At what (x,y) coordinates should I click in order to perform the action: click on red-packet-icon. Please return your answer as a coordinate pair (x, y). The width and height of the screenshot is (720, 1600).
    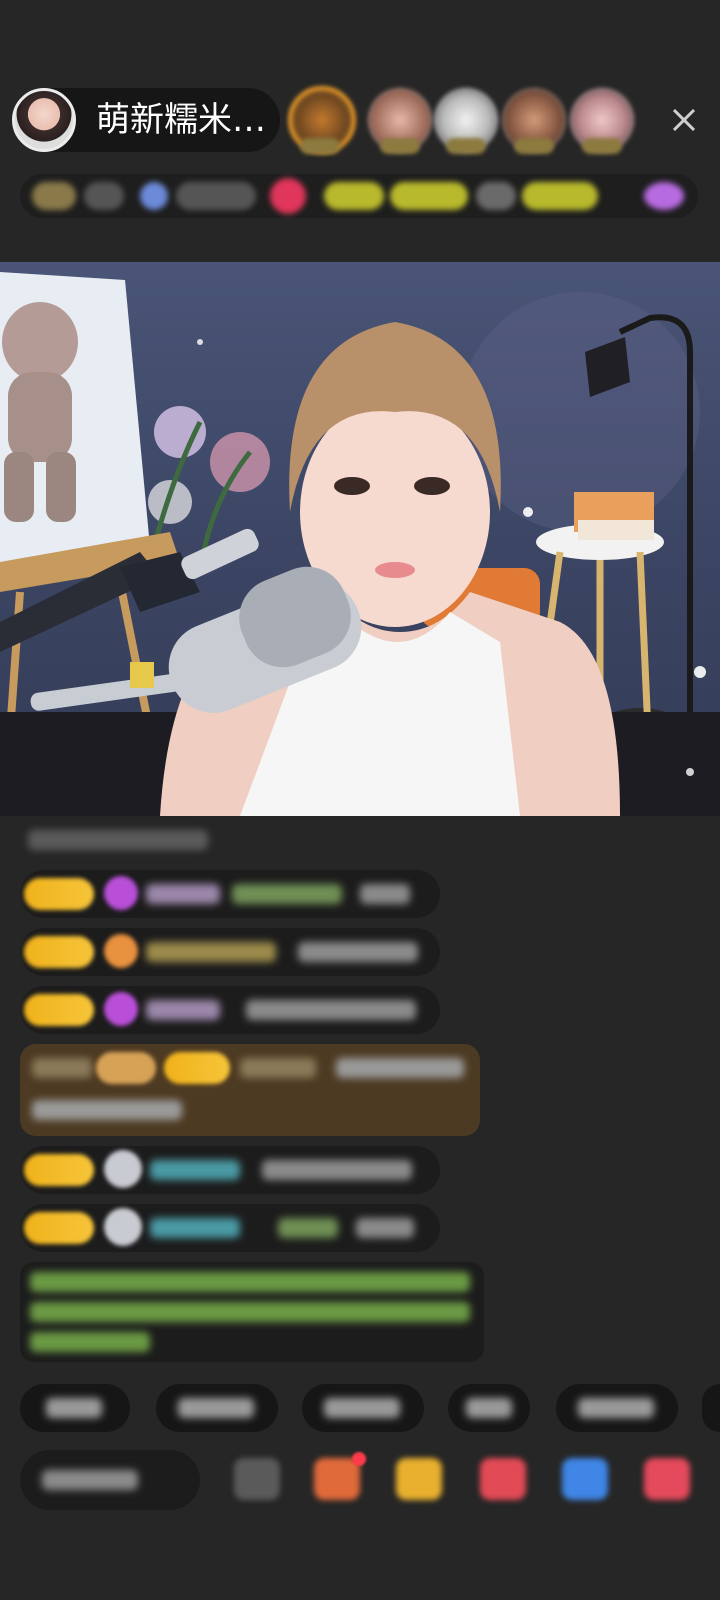
    Looking at the image, I should click on (503, 1479).